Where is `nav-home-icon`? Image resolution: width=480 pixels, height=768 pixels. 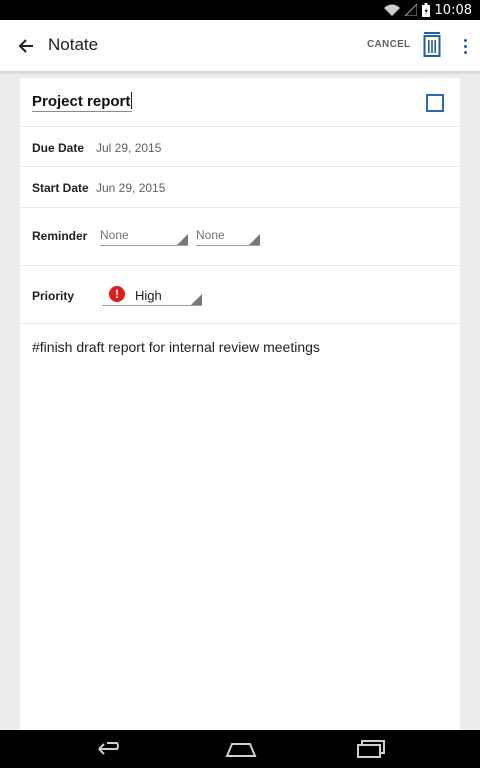
nav-home-icon is located at coordinates (241, 750).